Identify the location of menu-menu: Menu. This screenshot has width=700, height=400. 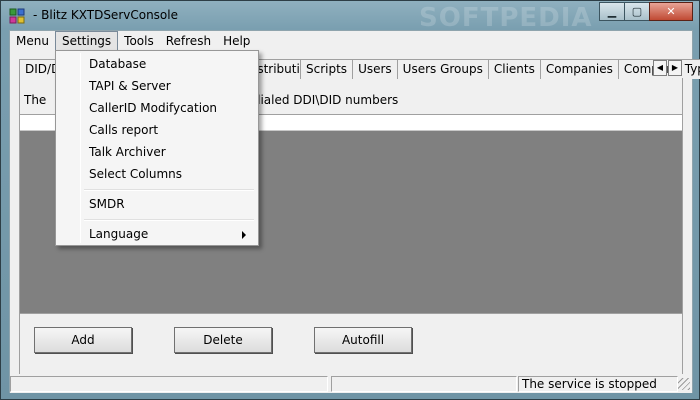
(32, 41).